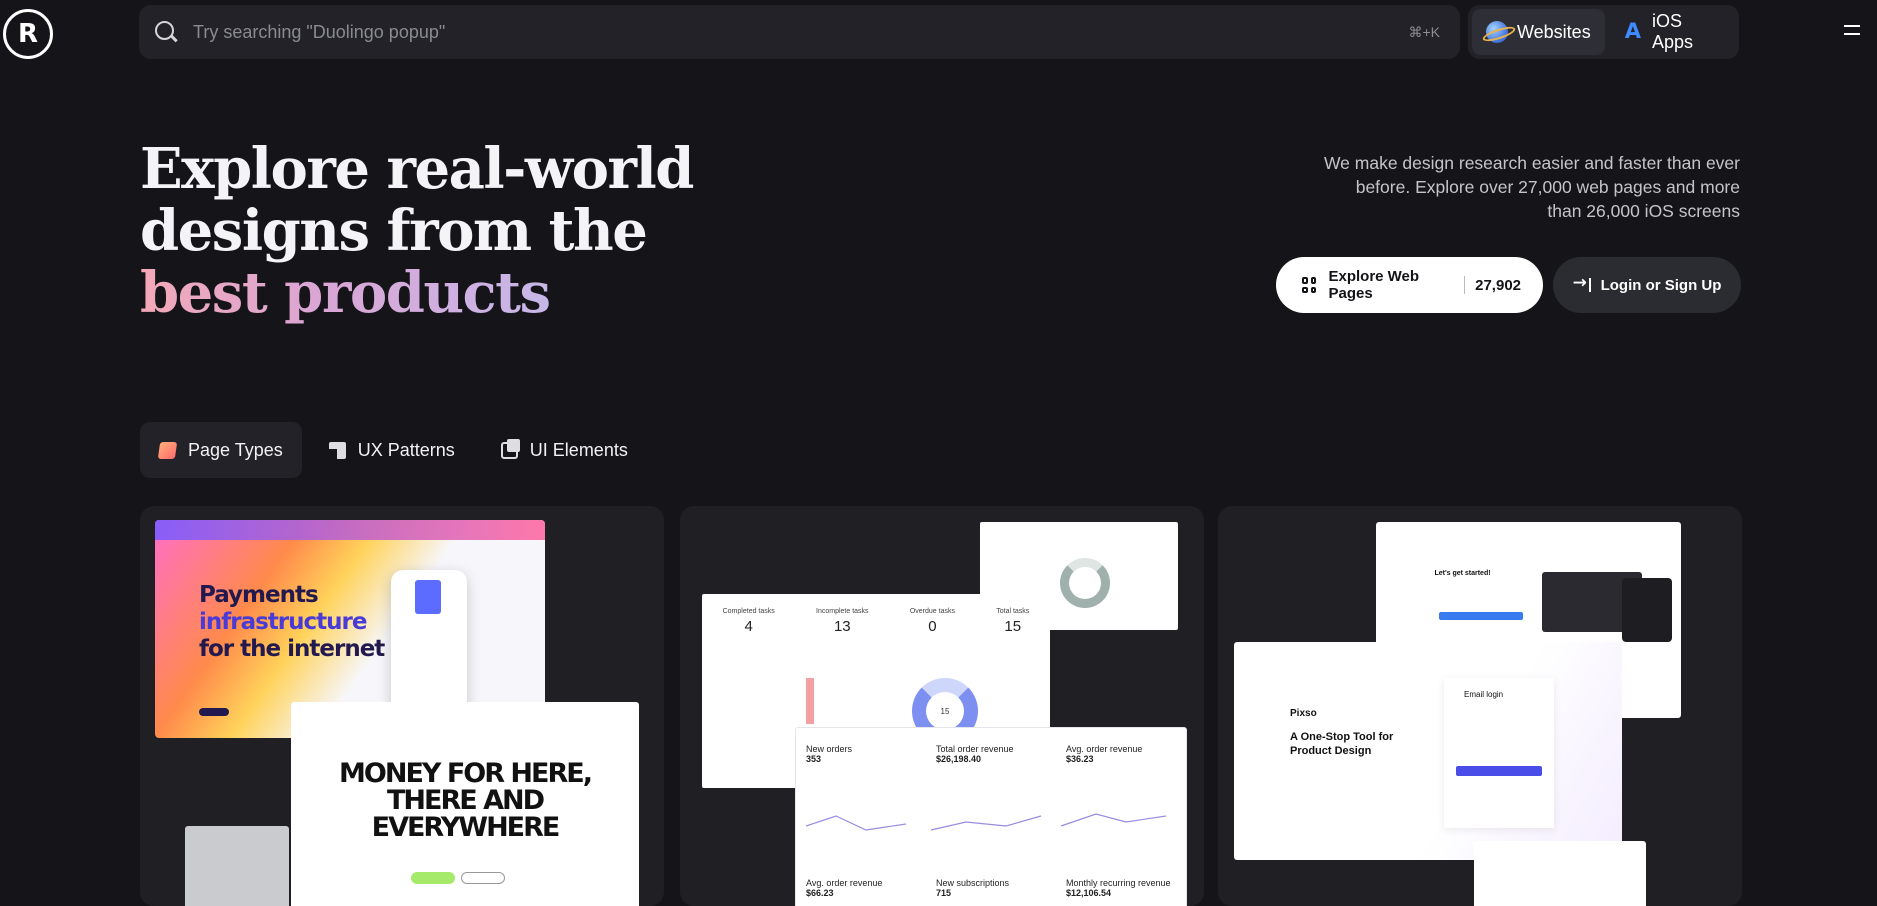 This screenshot has width=1877, height=906. What do you see at coordinates (1118, 888) in the screenshot?
I see `kpi-mrr: Monthly recurring revenue $12,106.54` at bounding box center [1118, 888].